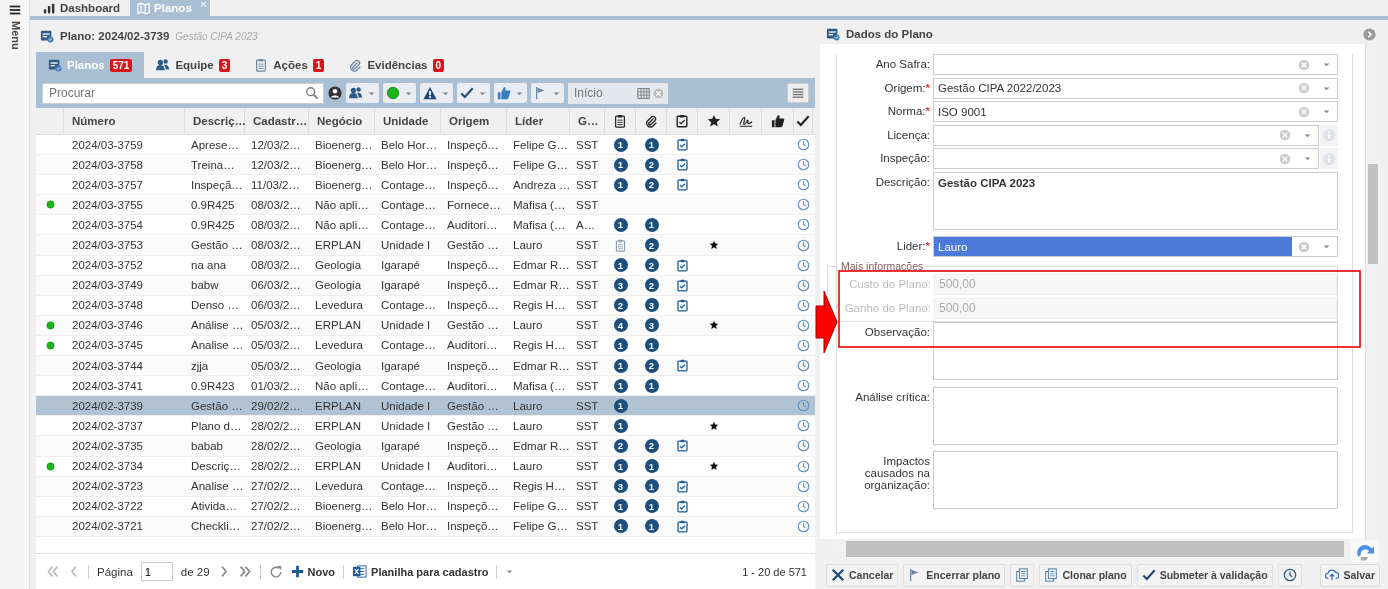 This screenshot has height=589, width=1388. What do you see at coordinates (1022, 575) in the screenshot?
I see `copy-button` at bounding box center [1022, 575].